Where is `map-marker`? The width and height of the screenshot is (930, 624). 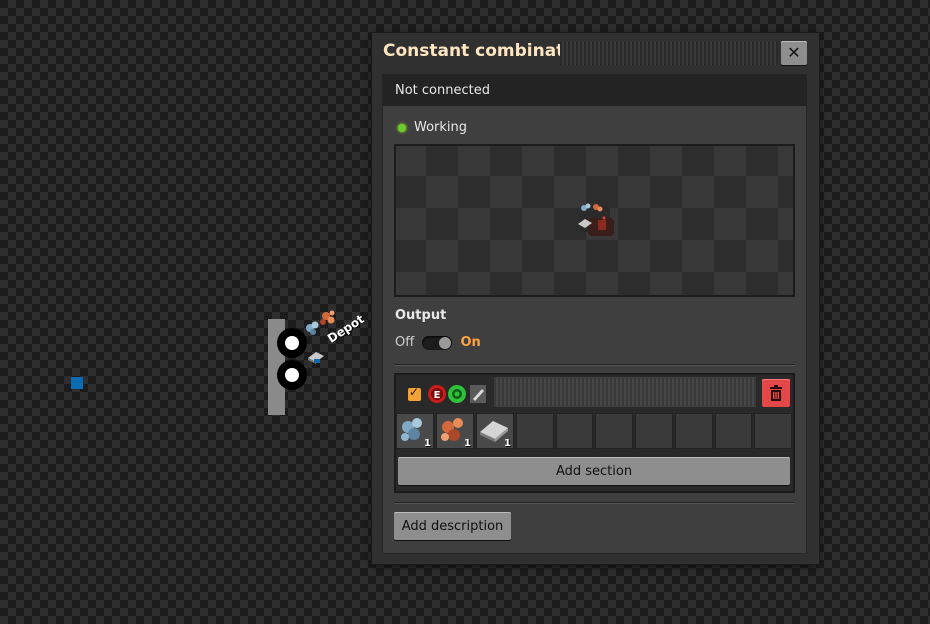 map-marker is located at coordinates (77, 383).